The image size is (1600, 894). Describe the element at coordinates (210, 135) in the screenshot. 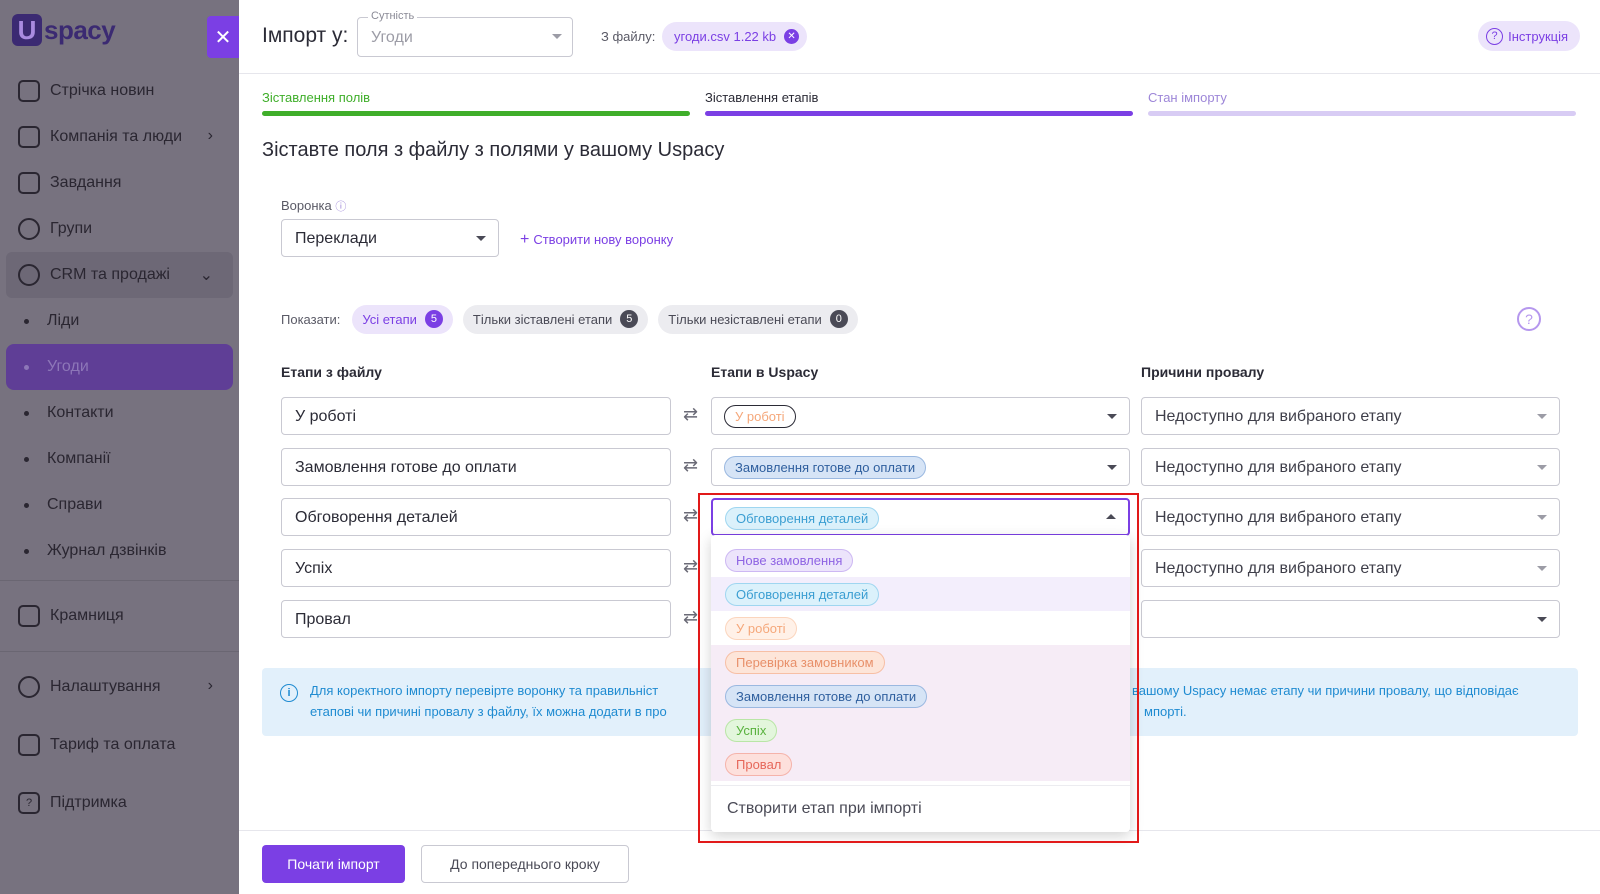

I see `chevron-right-icon: ›` at that location.